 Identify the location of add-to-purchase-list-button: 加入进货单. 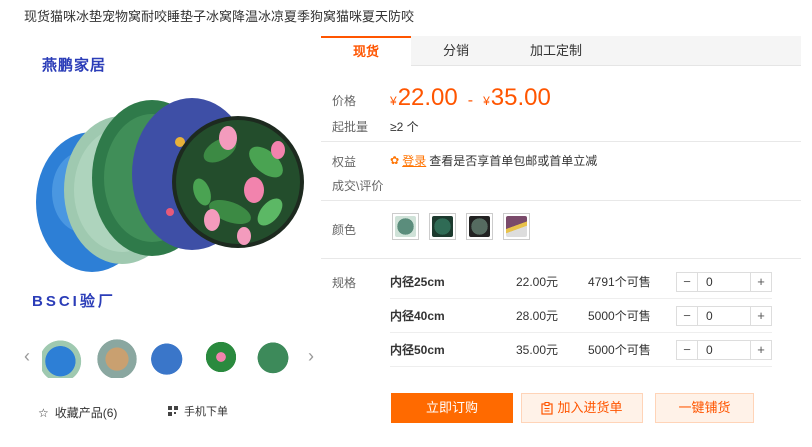
(582, 408).